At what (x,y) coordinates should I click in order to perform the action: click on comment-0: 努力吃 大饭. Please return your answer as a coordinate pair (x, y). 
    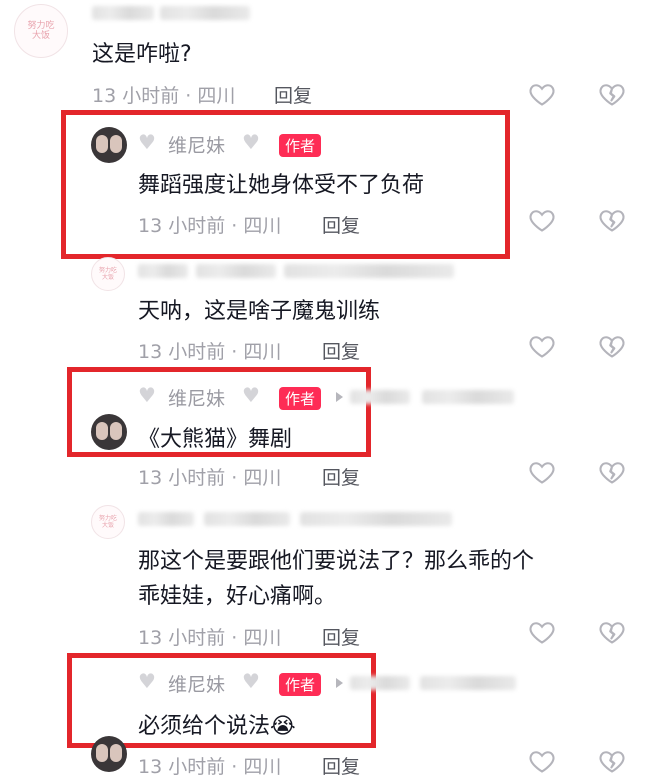
    Looking at the image, I should click on (41, 31).